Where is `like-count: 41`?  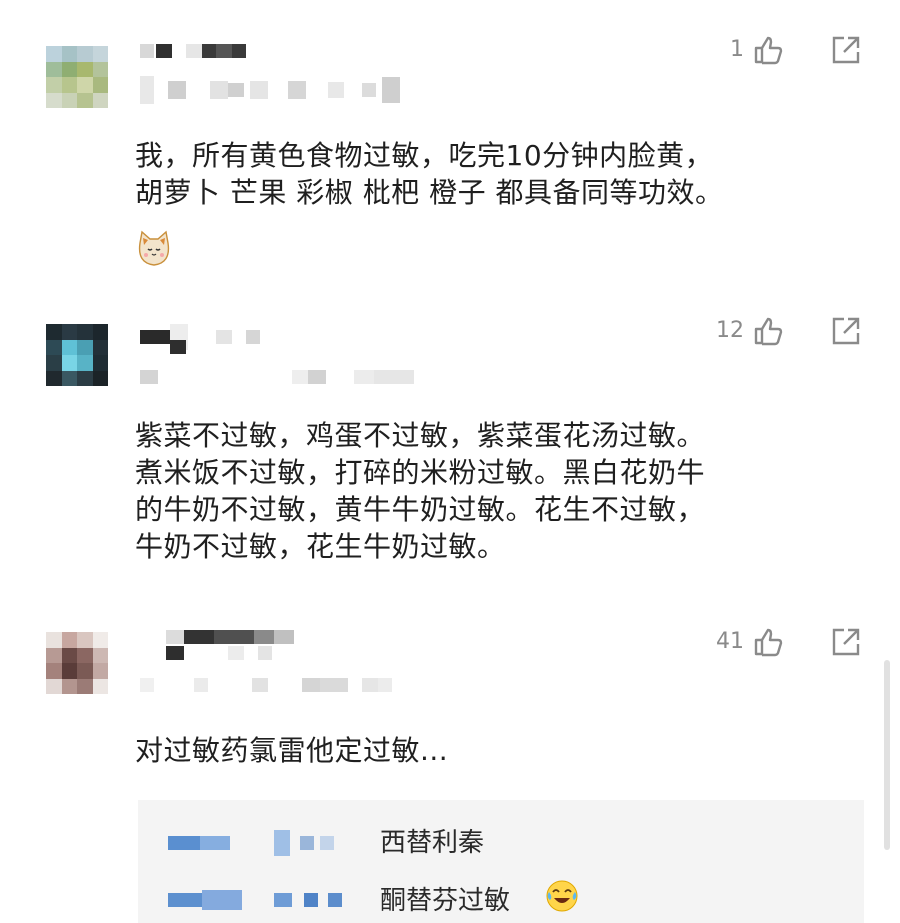
like-count: 41 is located at coordinates (730, 641).